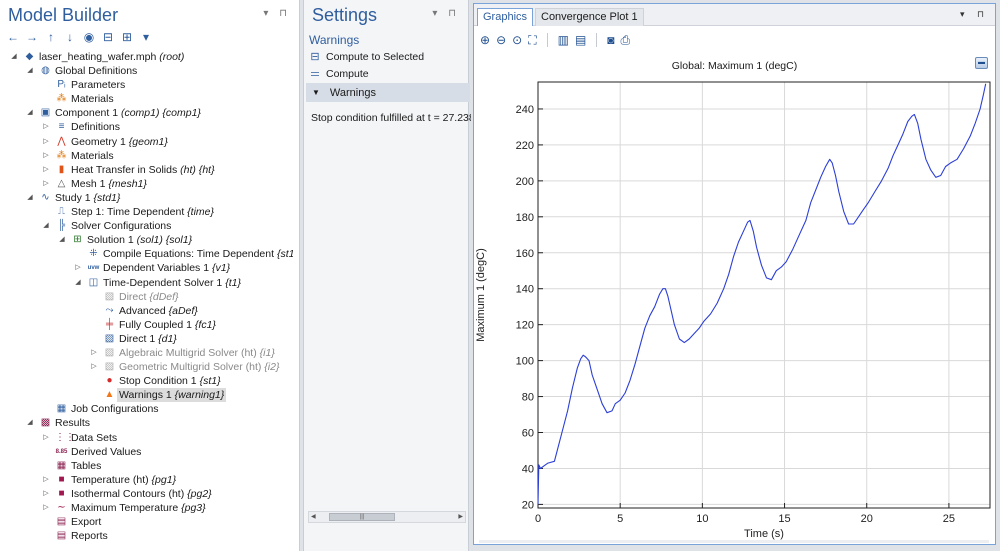 This screenshot has height=551, width=1000. I want to click on scroll-thumb: |||, so click(362, 517).